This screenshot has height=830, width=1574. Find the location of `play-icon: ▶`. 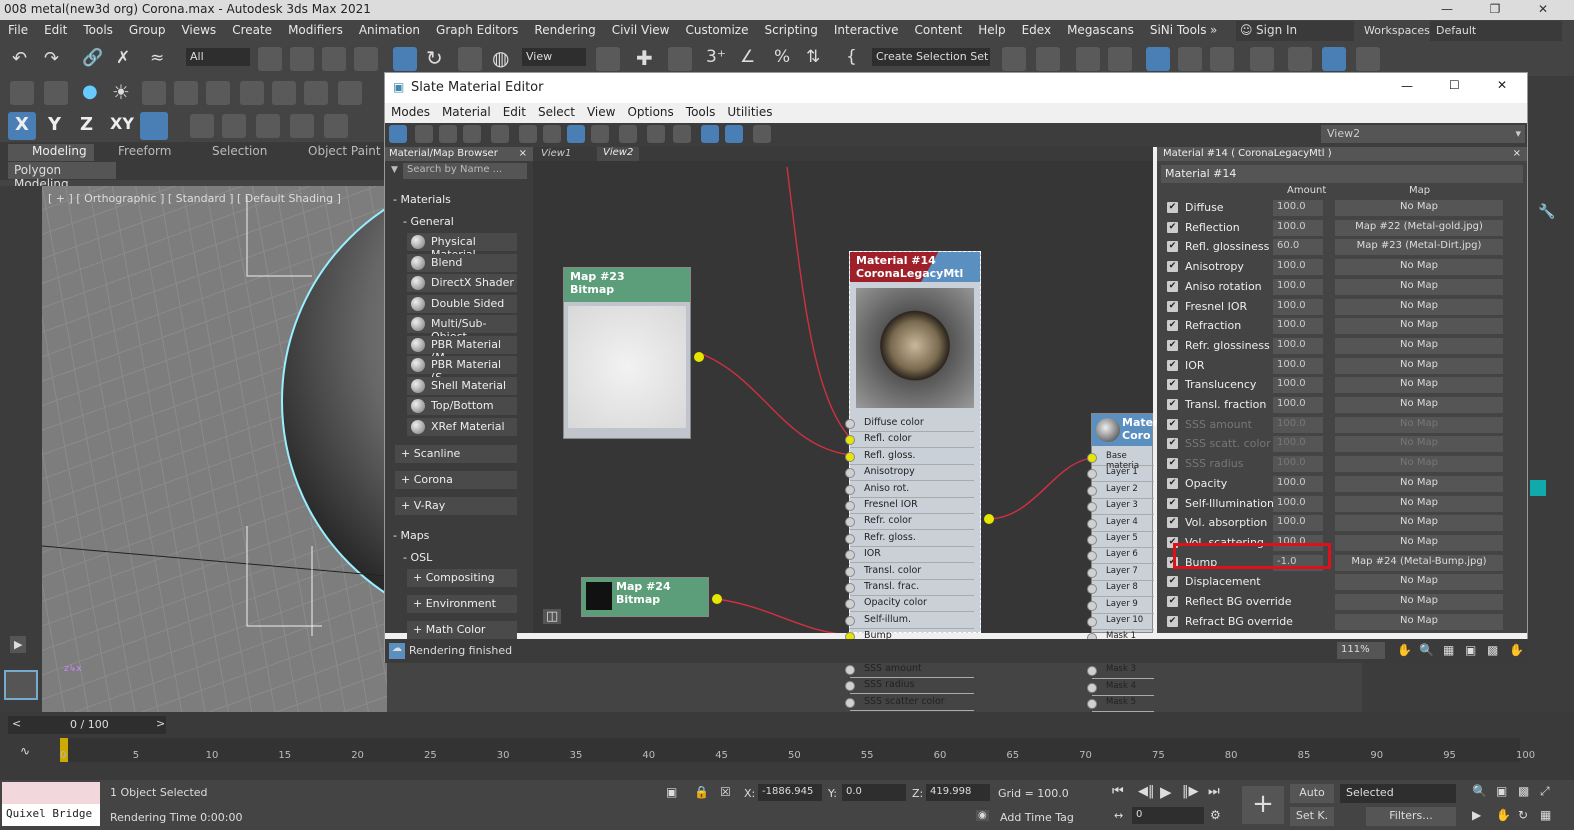

play-icon: ▶ is located at coordinates (1166, 792).